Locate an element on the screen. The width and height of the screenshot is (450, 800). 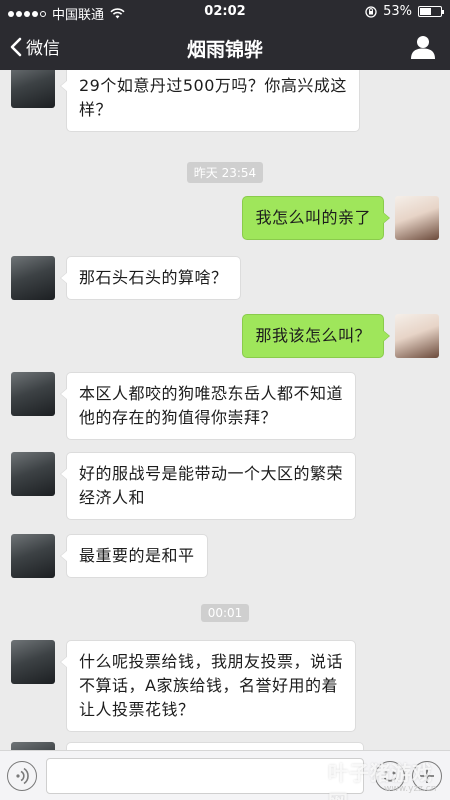
input-bar is located at coordinates (225, 775).